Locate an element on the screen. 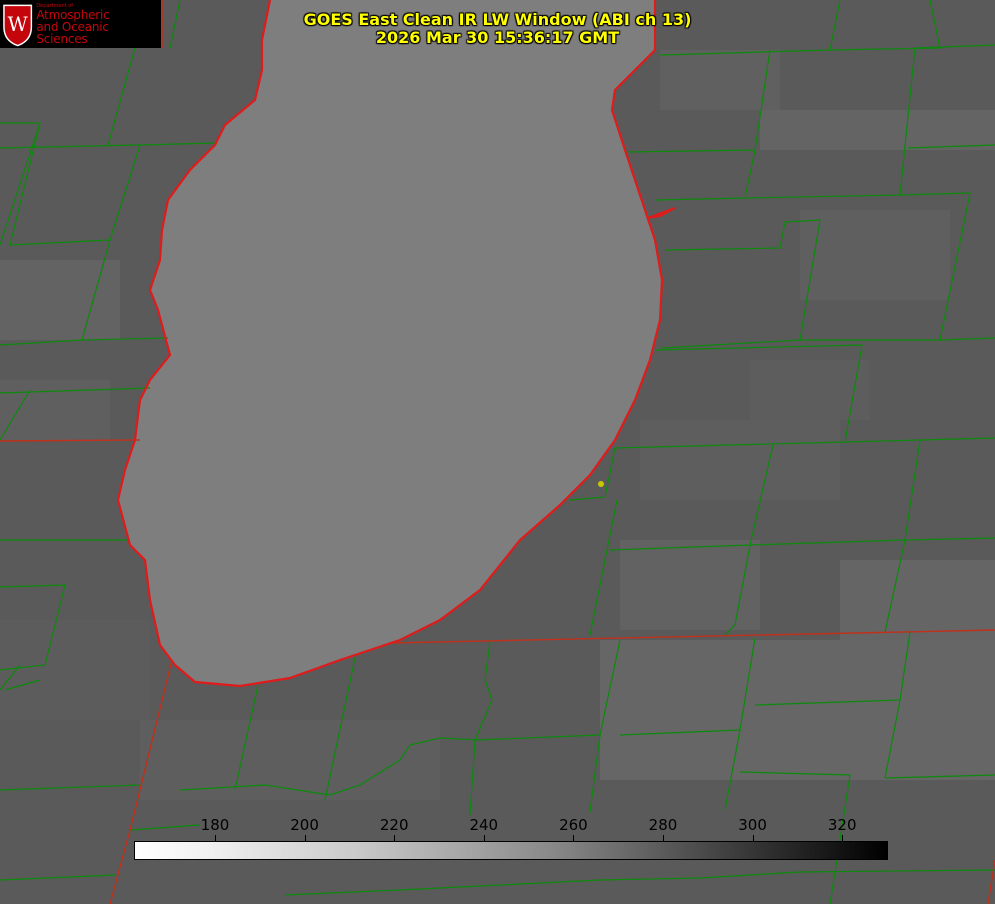  title-line-1: GOES East Clean IR LW Window (ABI ch 13) is located at coordinates (497, 19).